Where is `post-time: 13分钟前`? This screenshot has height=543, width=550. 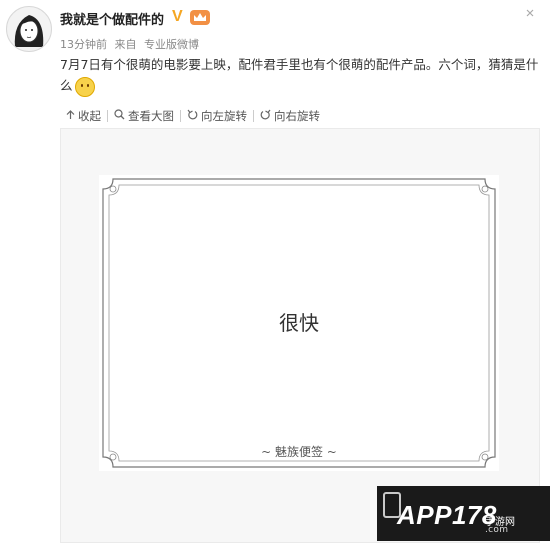
post-time: 13分钟前 is located at coordinates (83, 44).